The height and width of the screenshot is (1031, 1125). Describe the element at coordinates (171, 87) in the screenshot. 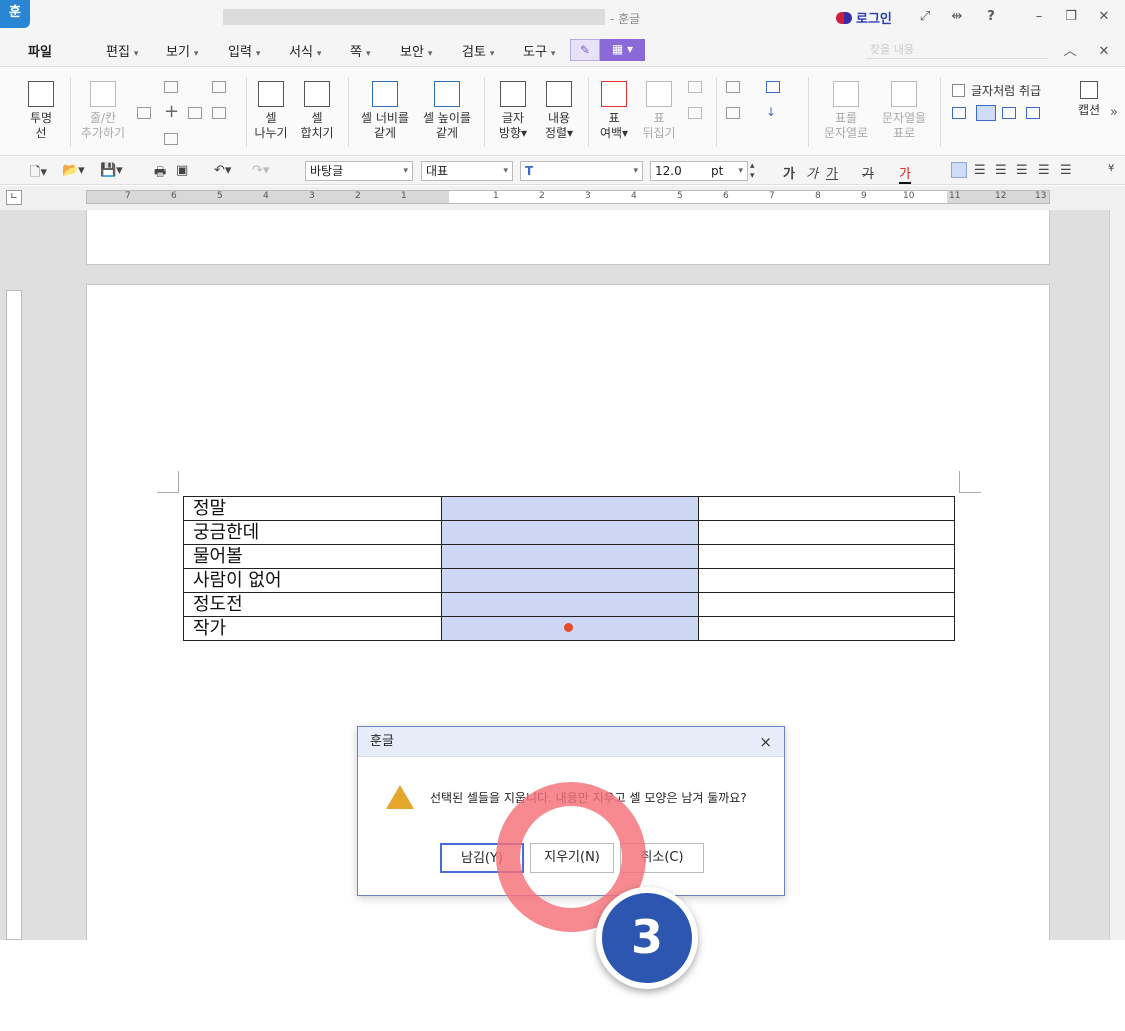

I see `insert-above-icon` at that location.